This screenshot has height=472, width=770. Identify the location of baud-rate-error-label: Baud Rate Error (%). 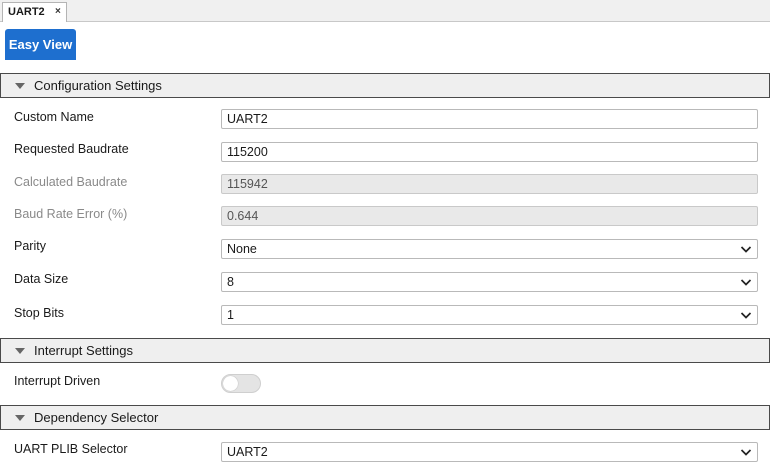
(71, 214).